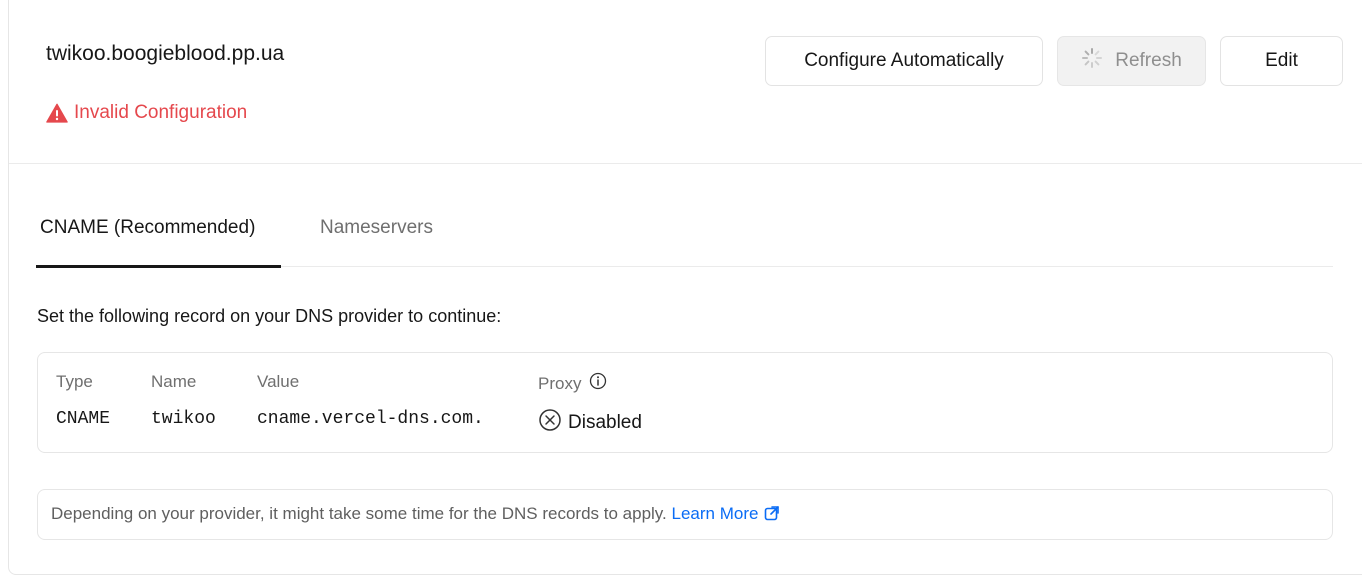 The width and height of the screenshot is (1362, 577). I want to click on warning-triangle-icon, so click(57, 113).